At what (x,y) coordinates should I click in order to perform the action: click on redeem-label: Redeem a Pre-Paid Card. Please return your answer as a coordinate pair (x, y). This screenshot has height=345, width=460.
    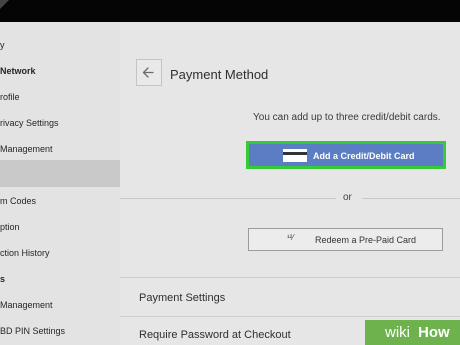
    Looking at the image, I should click on (366, 240).